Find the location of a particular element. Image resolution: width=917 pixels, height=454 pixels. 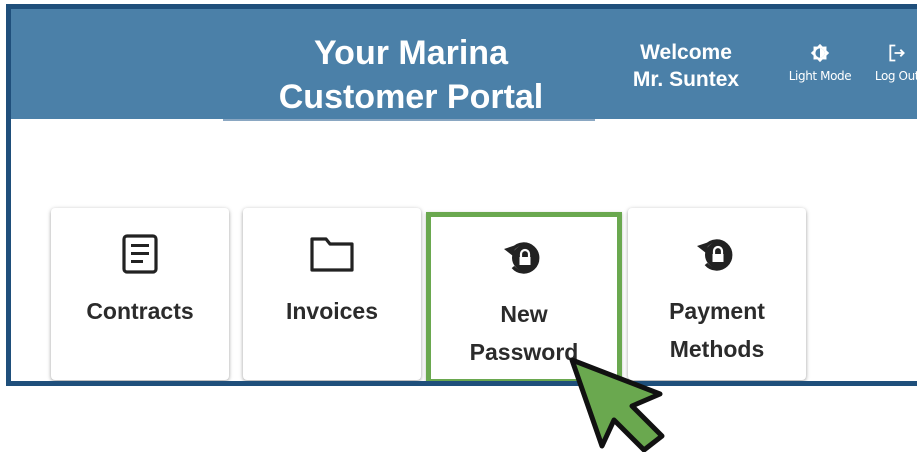

invoices-card: Invoices is located at coordinates (332, 294).